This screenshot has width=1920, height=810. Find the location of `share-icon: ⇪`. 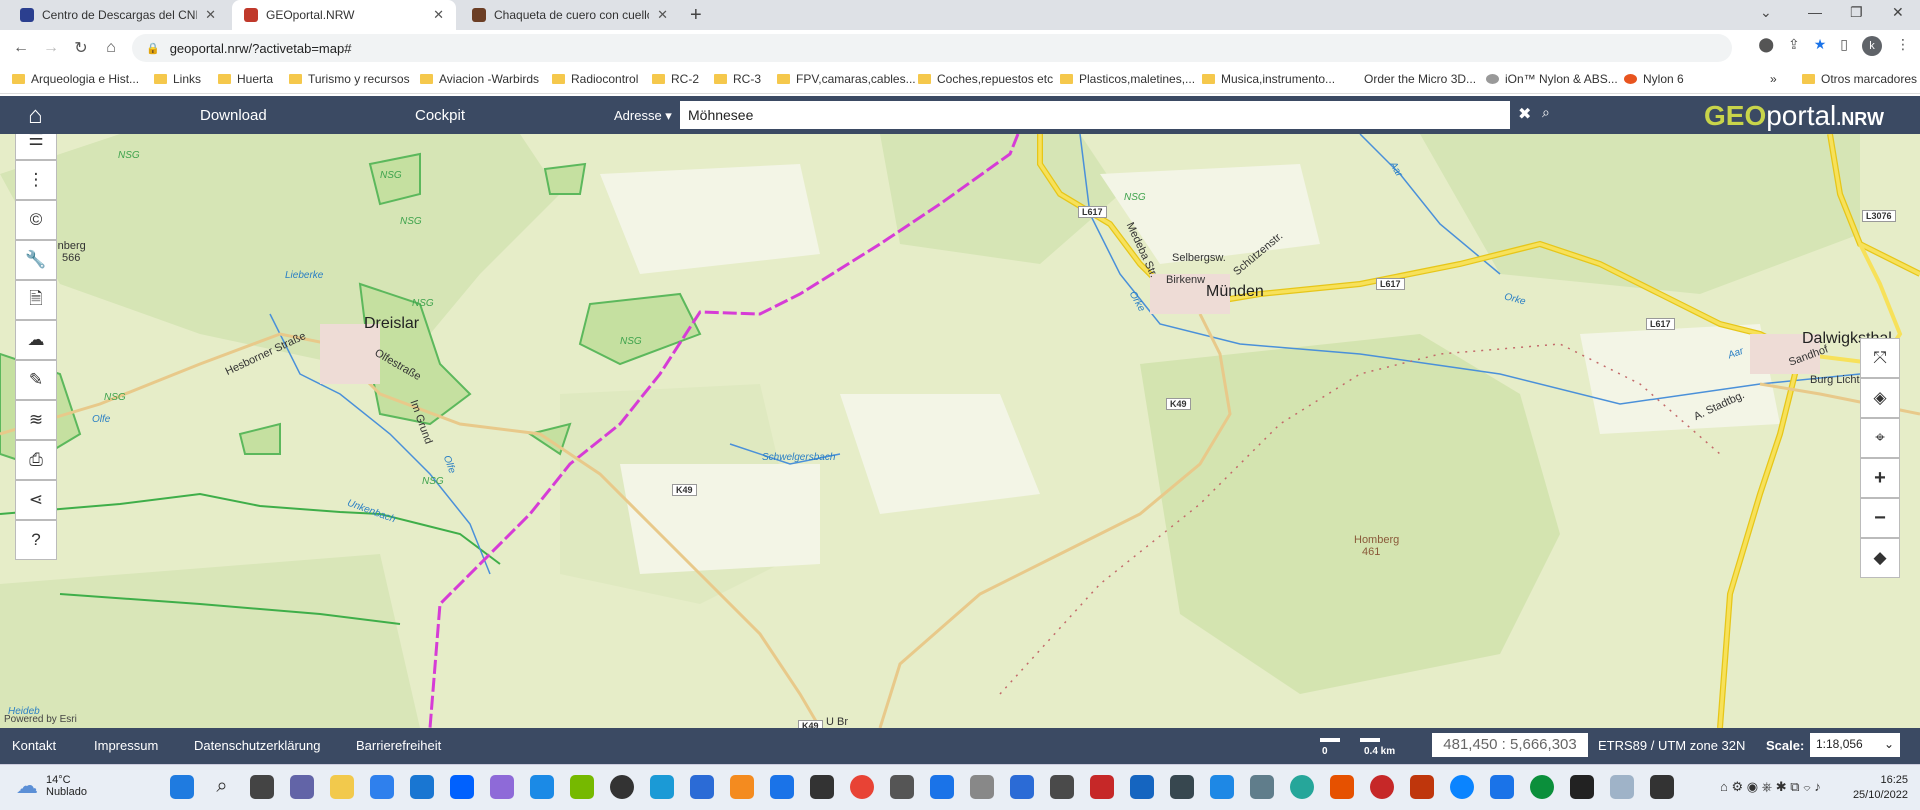

share-icon: ⇪ is located at coordinates (1794, 46).